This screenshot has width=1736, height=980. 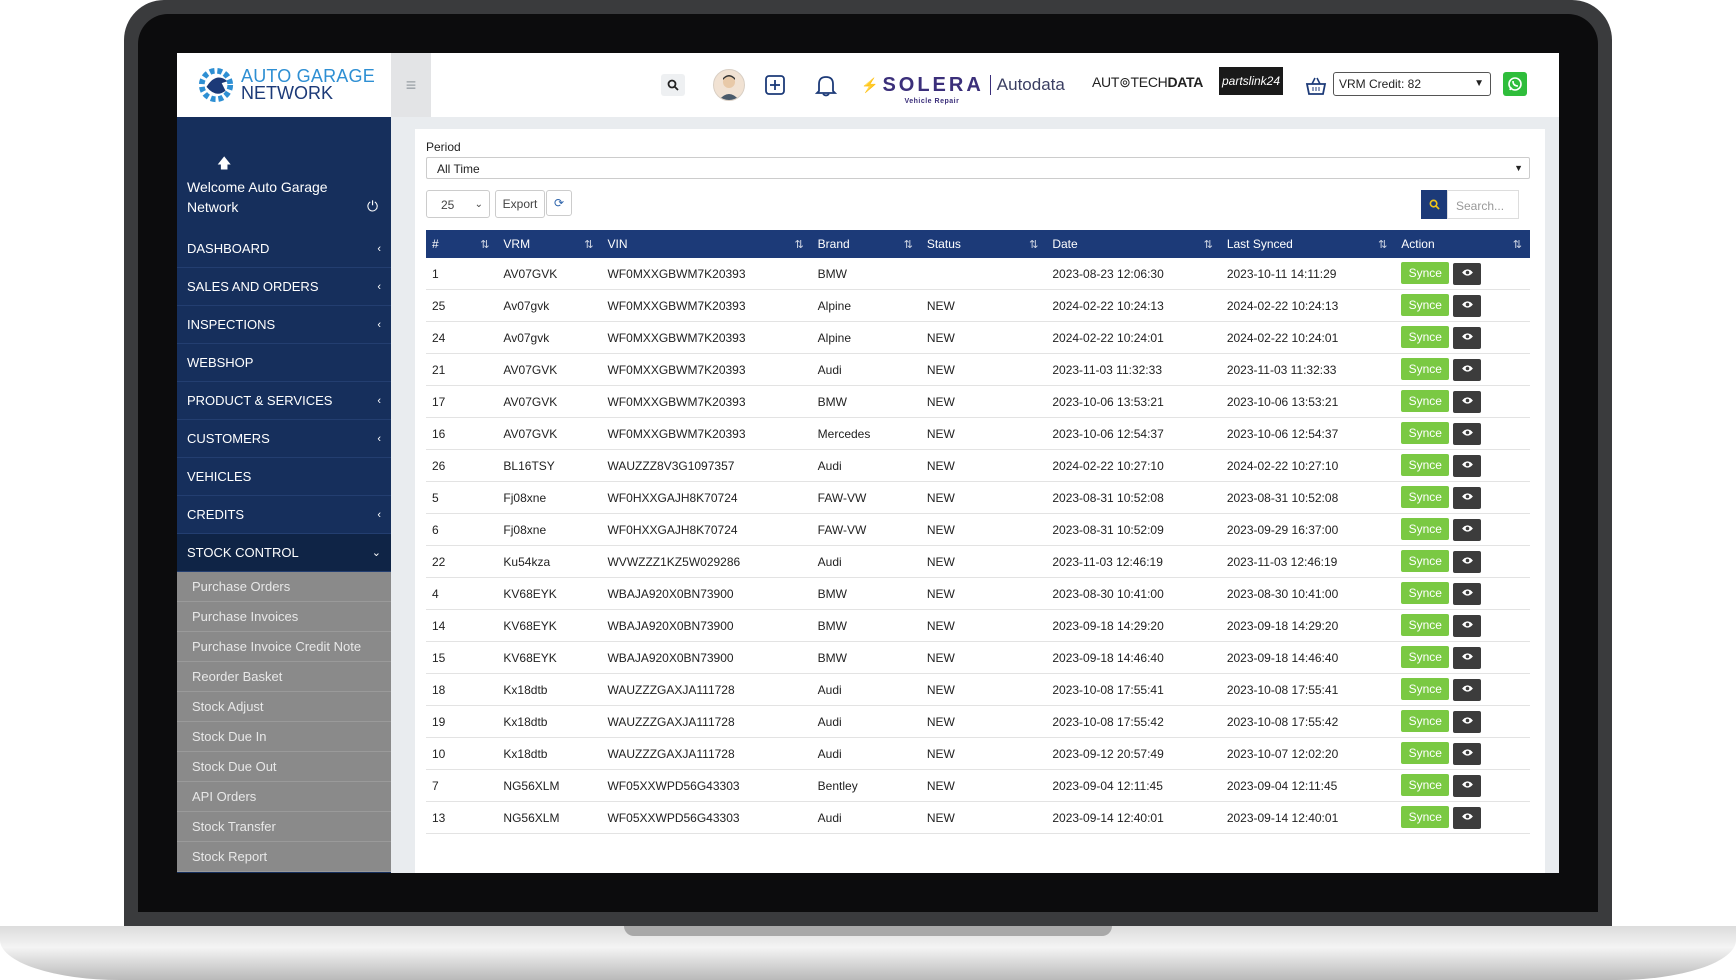 I want to click on solera-autodata-logo: ⚡ SOLERA Vehicle Repair Autodata, so click(x=963, y=85).